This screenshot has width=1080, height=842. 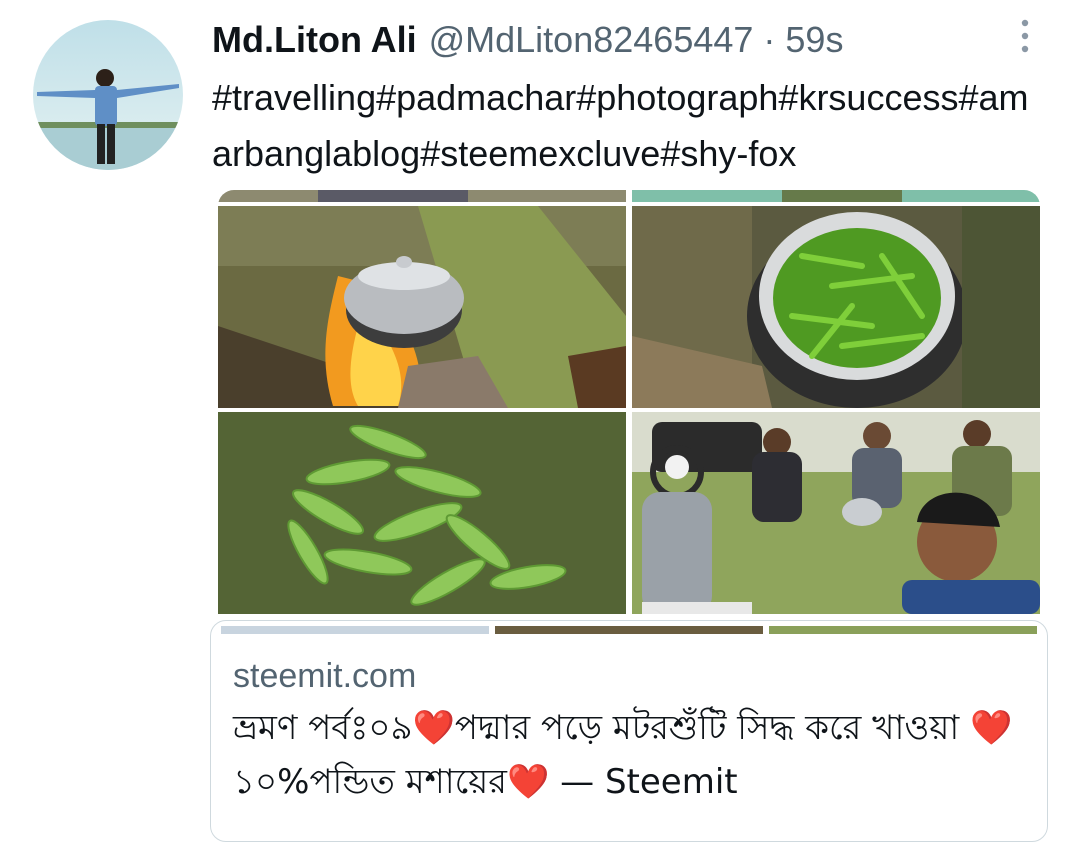 I want to click on hashtag-link: #travelling, so click(x=294, y=97).